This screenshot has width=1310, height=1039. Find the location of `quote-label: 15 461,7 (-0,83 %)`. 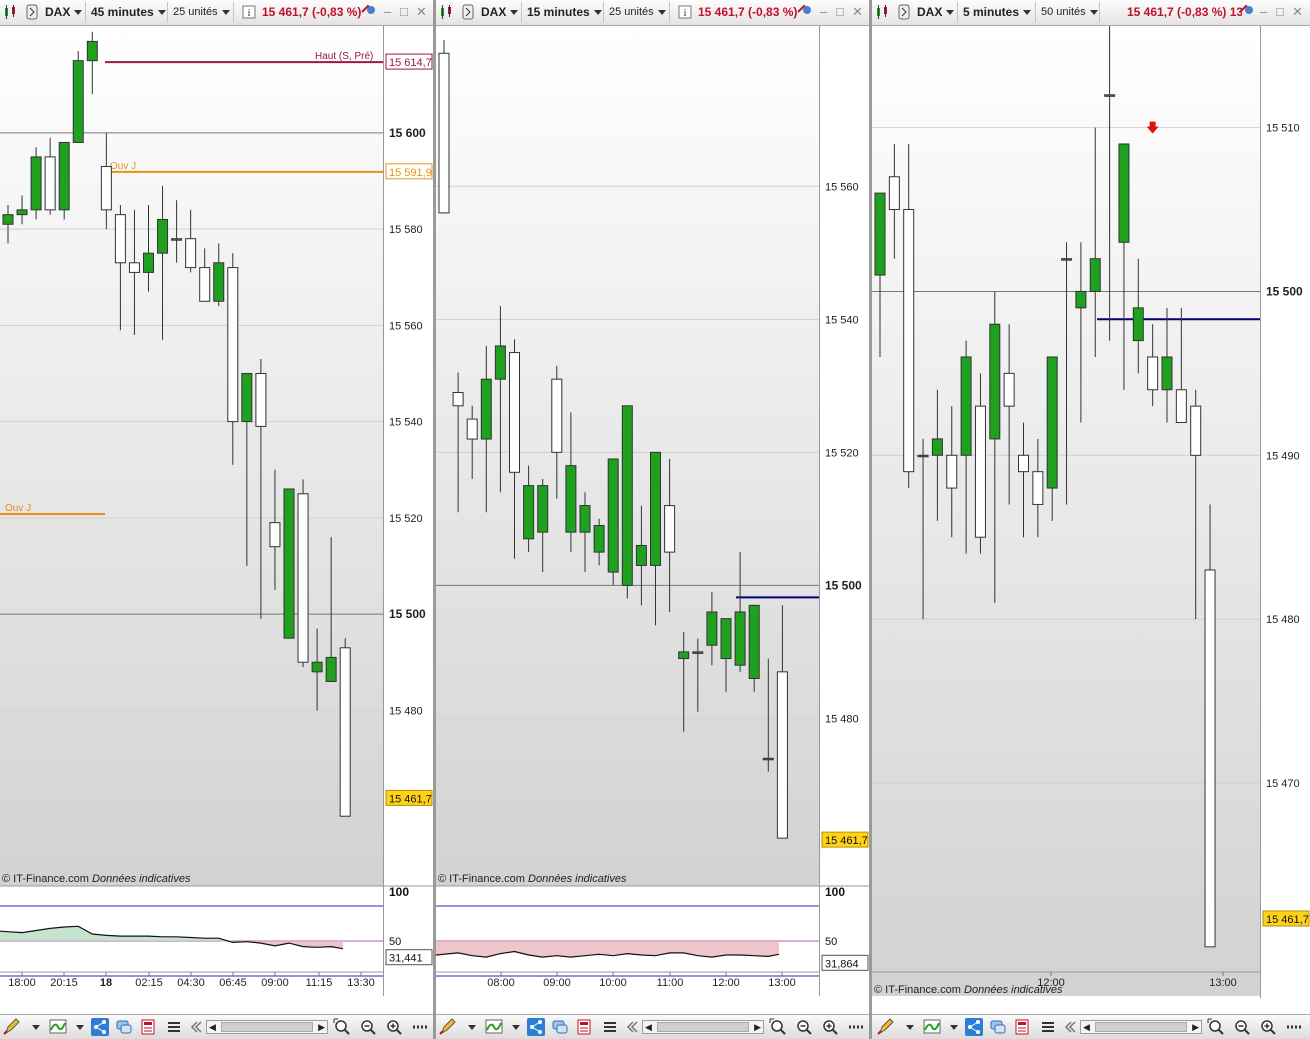

quote-label: 15 461,7 (-0,83 %) is located at coordinates (312, 12).